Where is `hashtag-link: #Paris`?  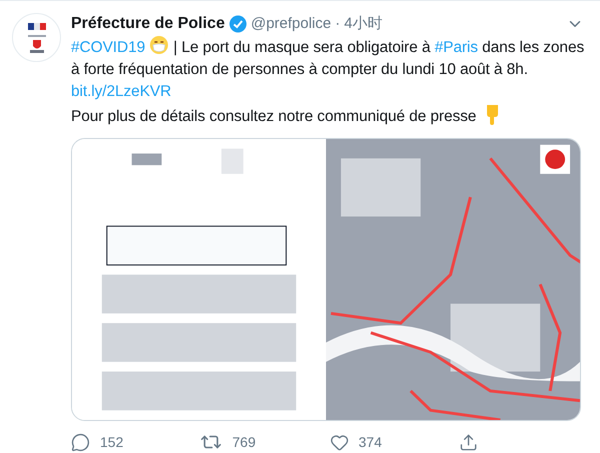 hashtag-link: #Paris is located at coordinates (456, 47).